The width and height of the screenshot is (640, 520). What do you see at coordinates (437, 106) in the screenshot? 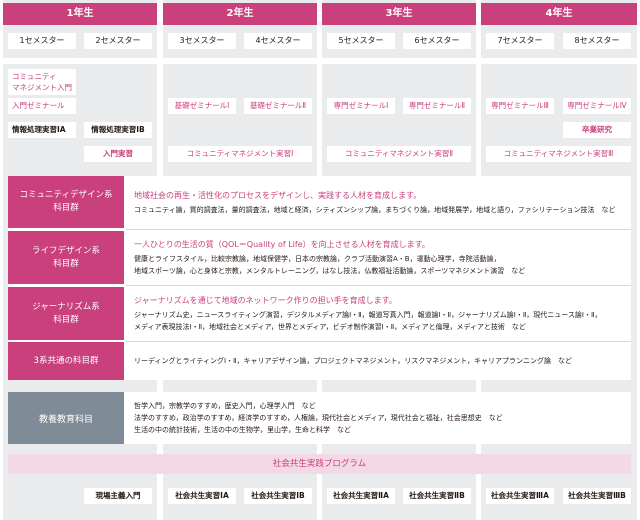
I see `course-adv-seminar-2: 専門ゼミナールⅡ` at bounding box center [437, 106].